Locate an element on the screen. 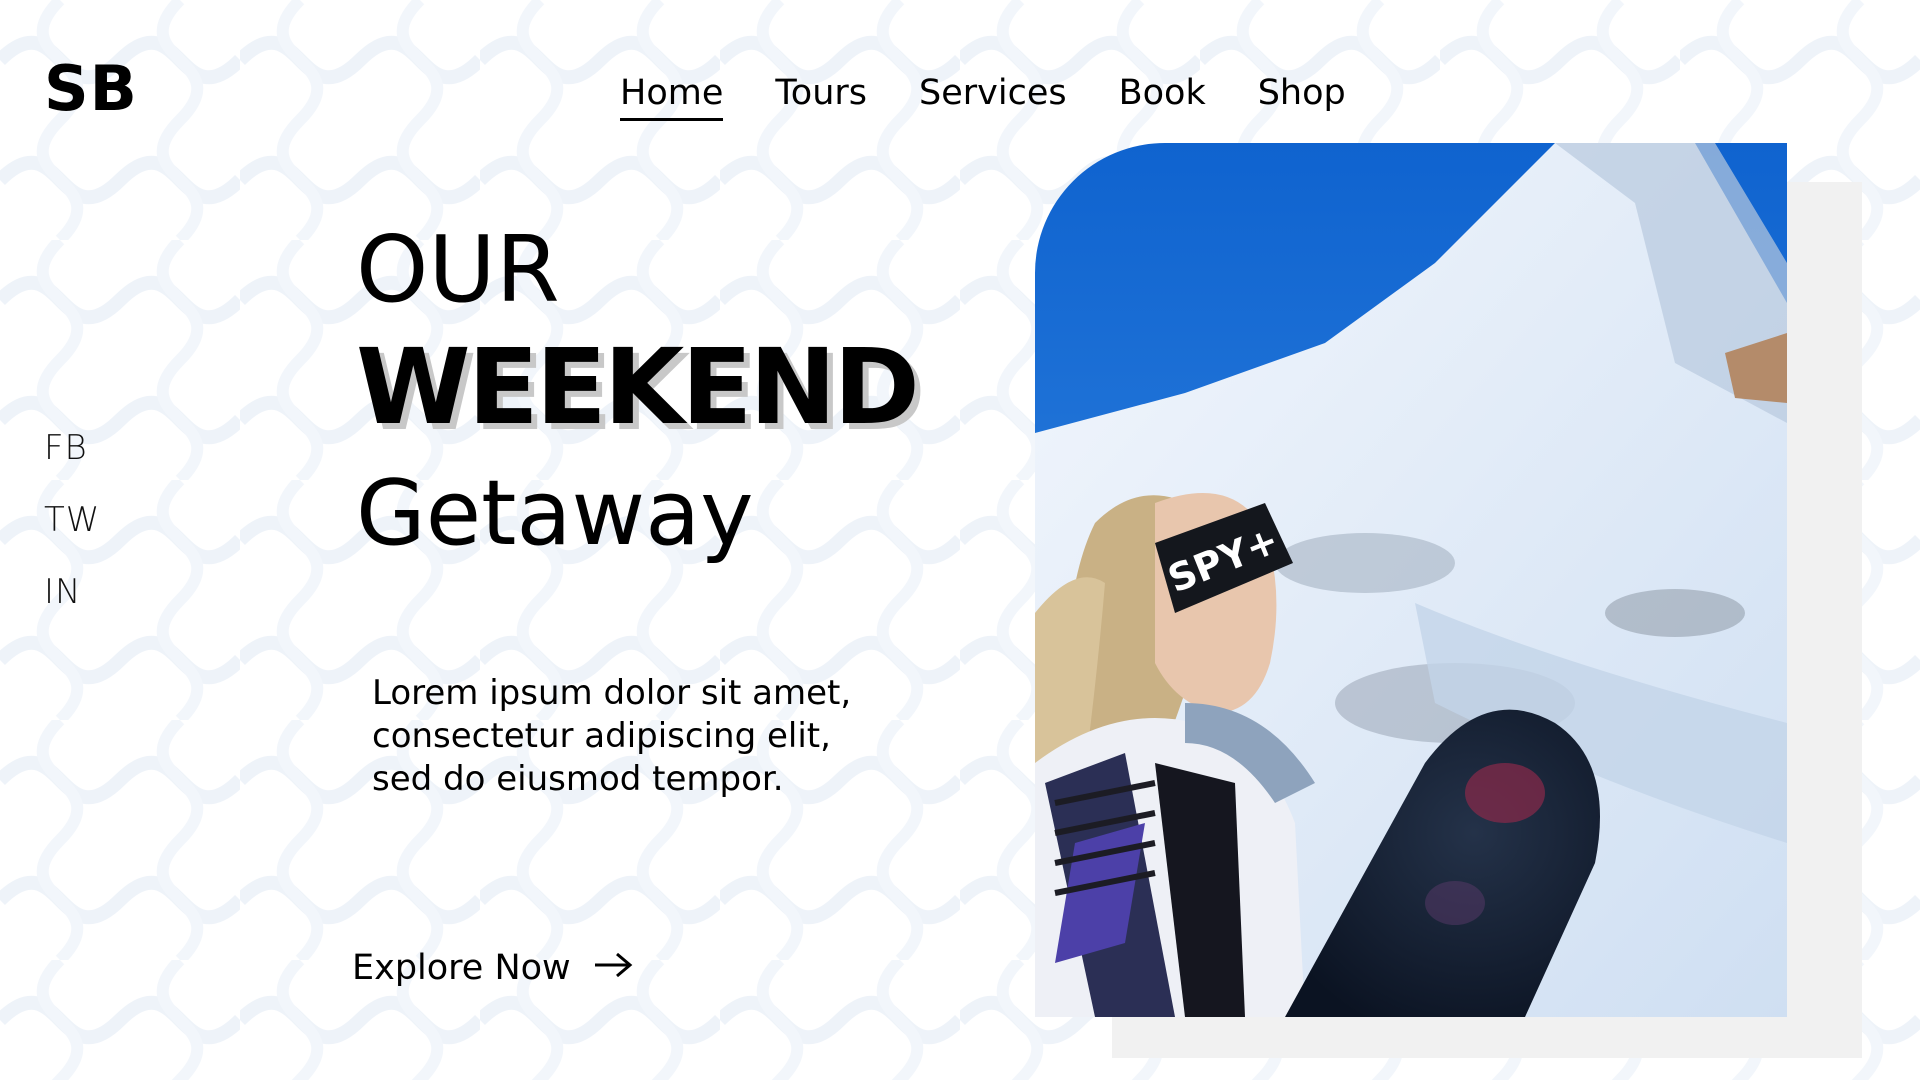 Image resolution: width=1920 pixels, height=1080 pixels. nav-item-shop: Shop is located at coordinates (1302, 96).